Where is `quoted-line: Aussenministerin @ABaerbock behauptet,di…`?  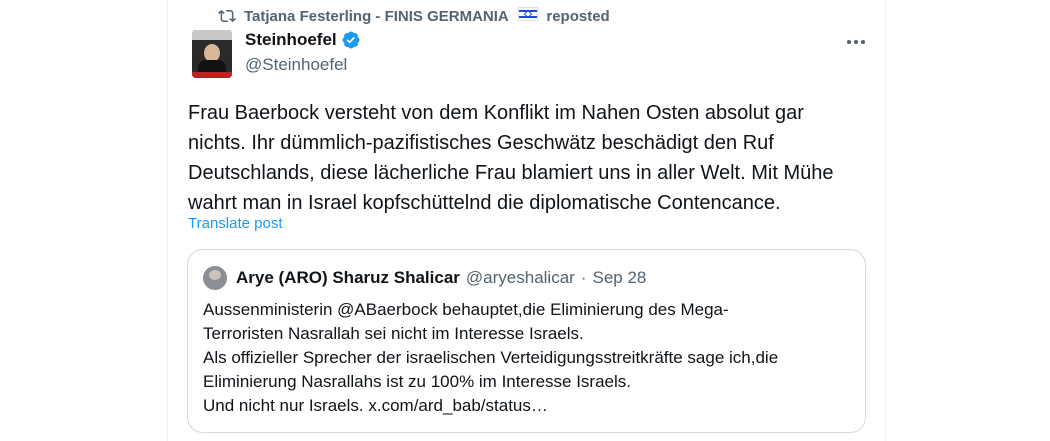 quoted-line: Aussenministerin @ABaerbock behauptet,di… is located at coordinates (466, 309).